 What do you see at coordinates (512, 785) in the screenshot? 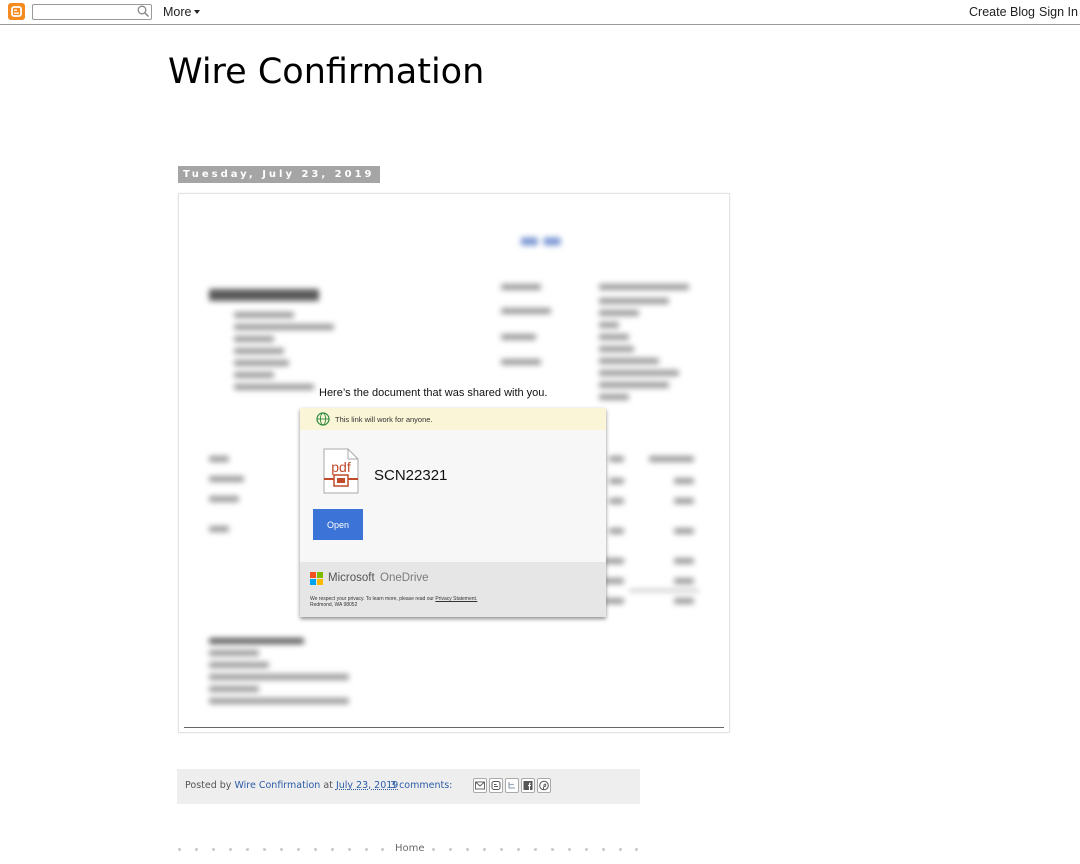
I see `twitter-icon` at bounding box center [512, 785].